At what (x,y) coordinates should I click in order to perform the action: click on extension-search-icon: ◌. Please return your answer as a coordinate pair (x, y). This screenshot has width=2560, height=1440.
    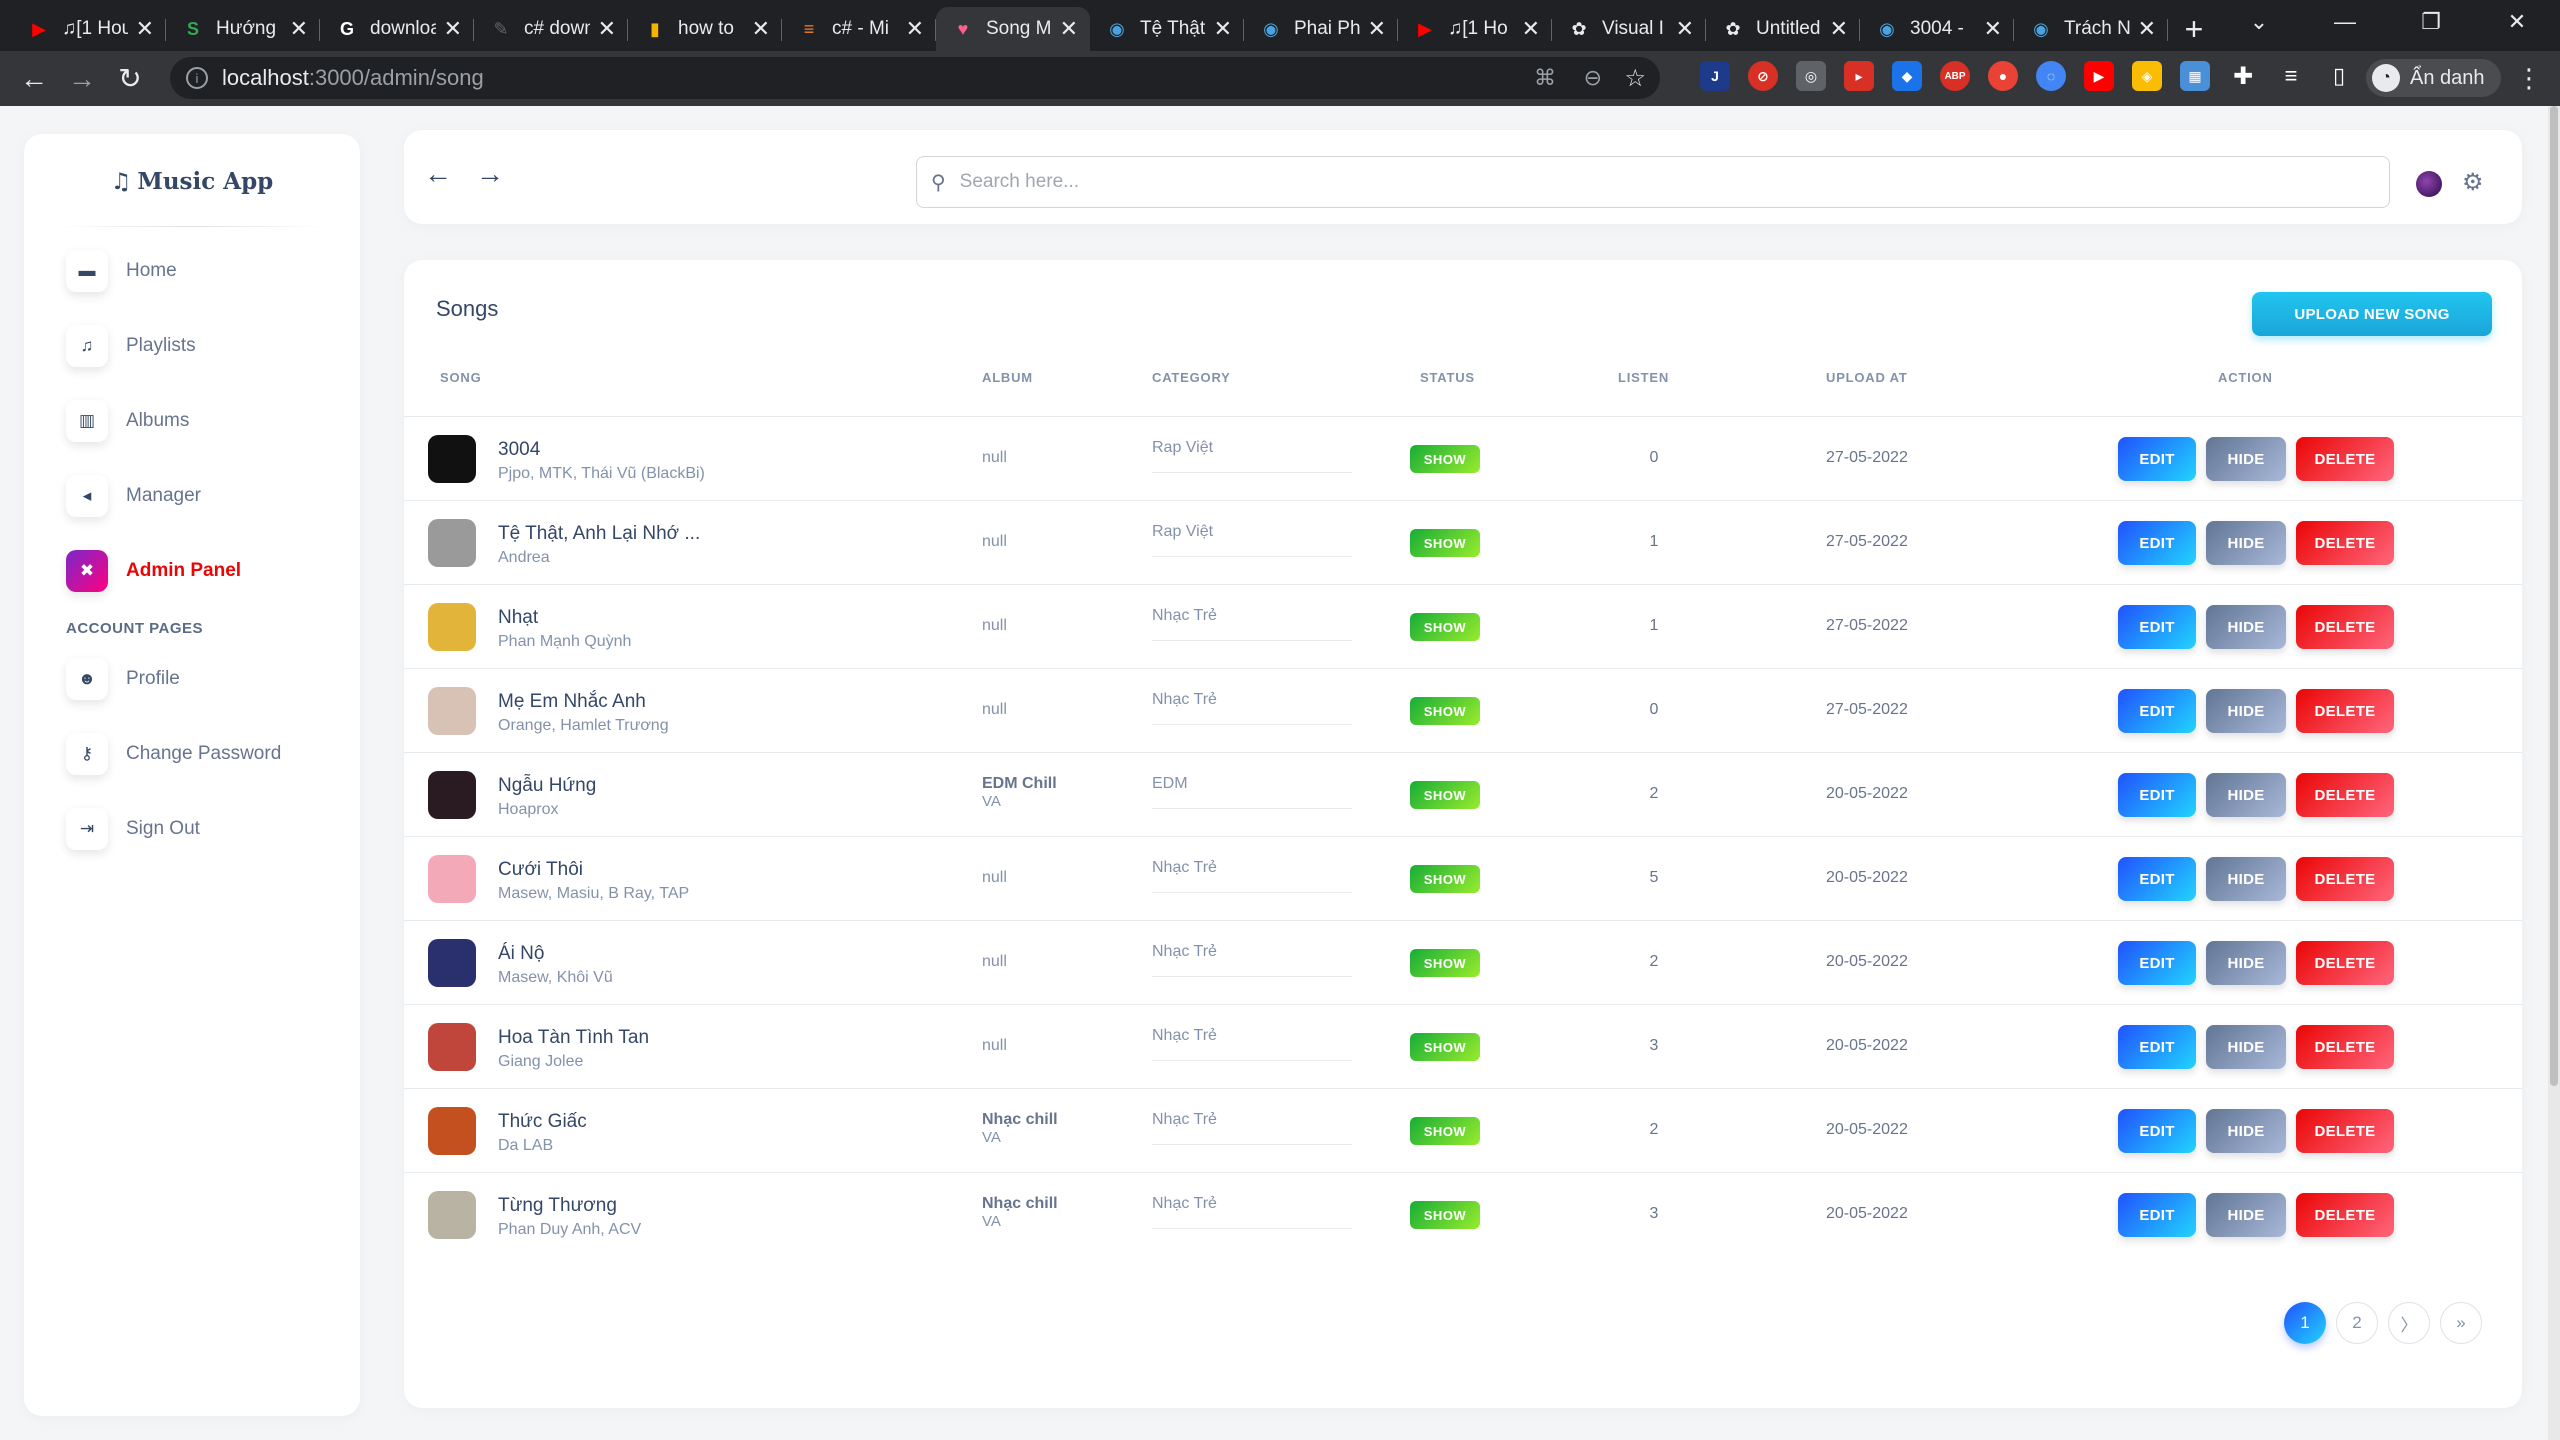
    Looking at the image, I should click on (2051, 76).